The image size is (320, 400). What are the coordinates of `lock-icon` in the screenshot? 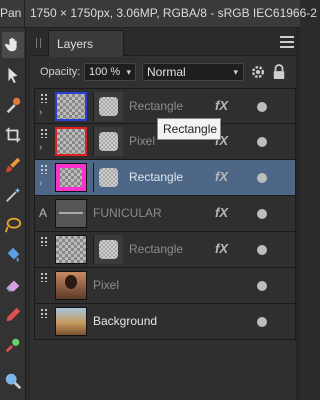 It's located at (279, 72).